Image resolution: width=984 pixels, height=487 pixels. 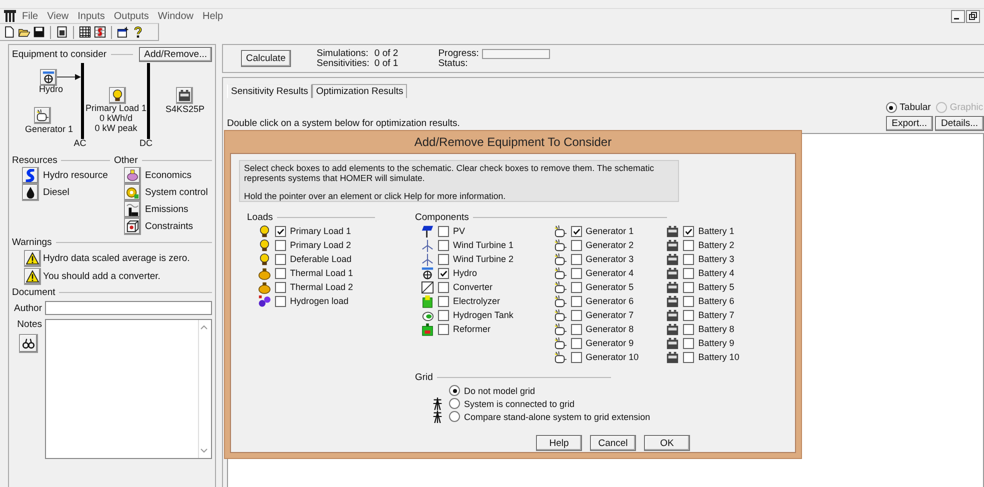 I want to click on checkbox-label: Battery 3, so click(x=716, y=259).